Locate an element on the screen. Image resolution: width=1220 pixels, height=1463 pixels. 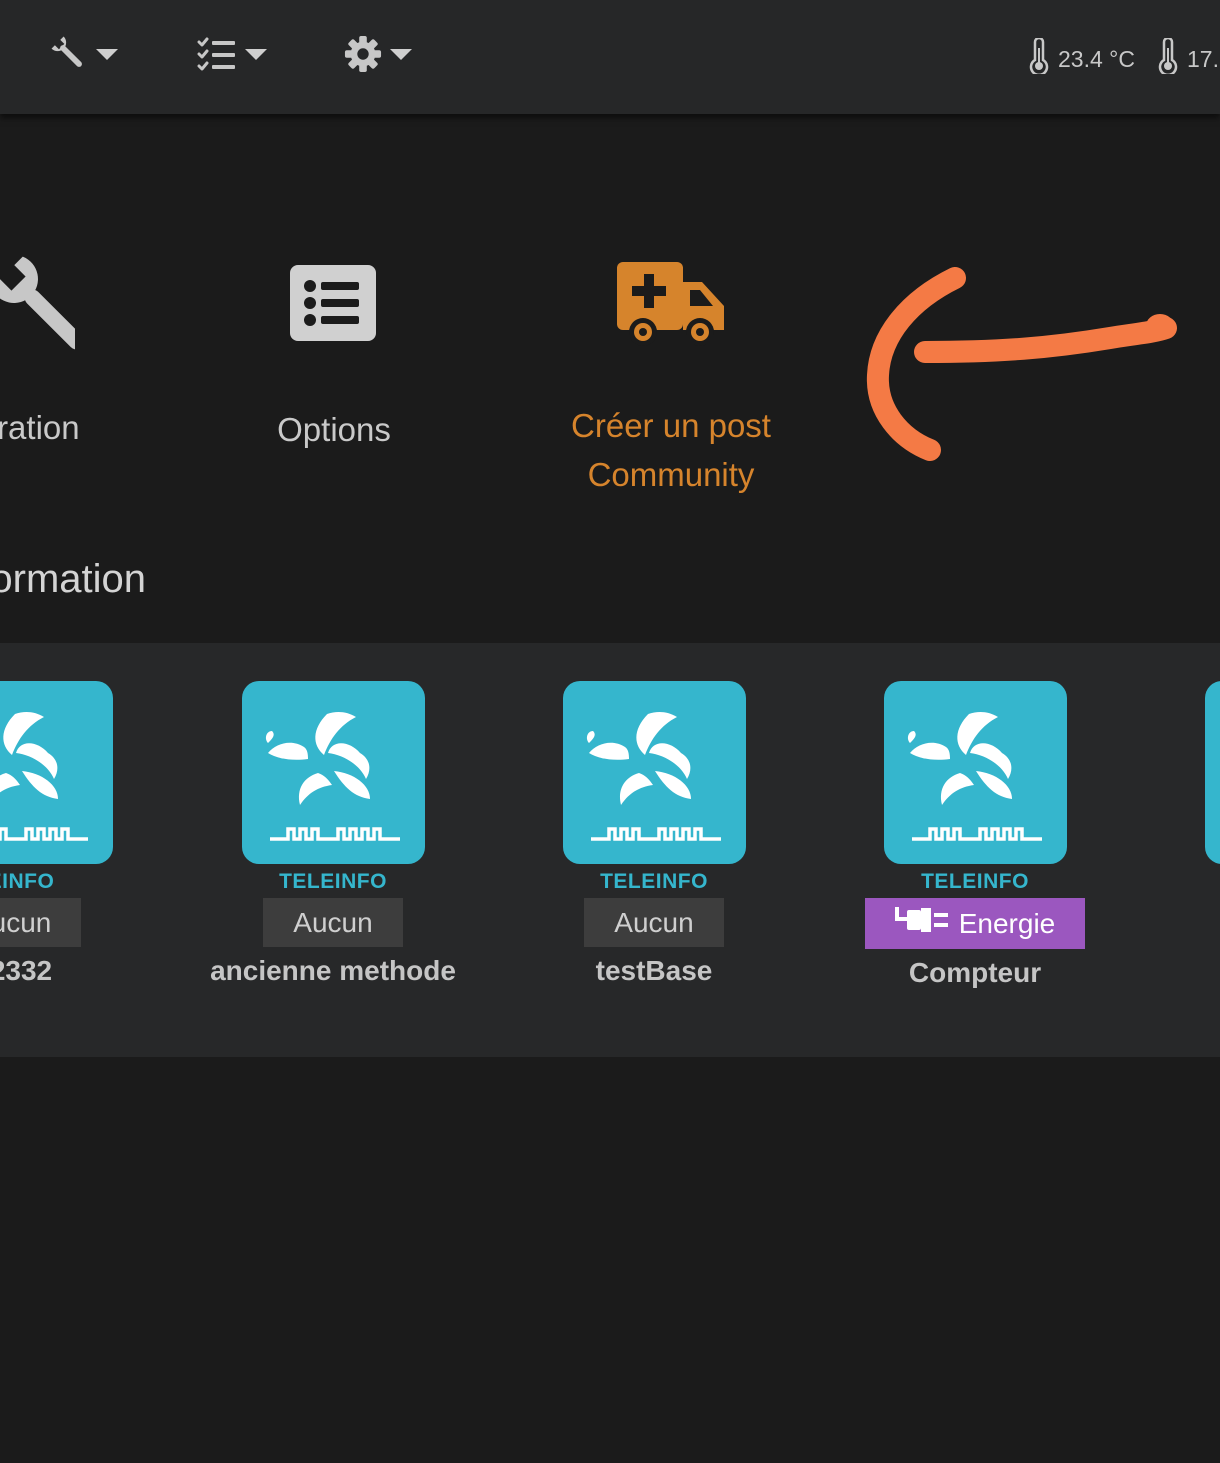
equipment-card: TELEINFO Aucun testBase is located at coordinates (654, 834).